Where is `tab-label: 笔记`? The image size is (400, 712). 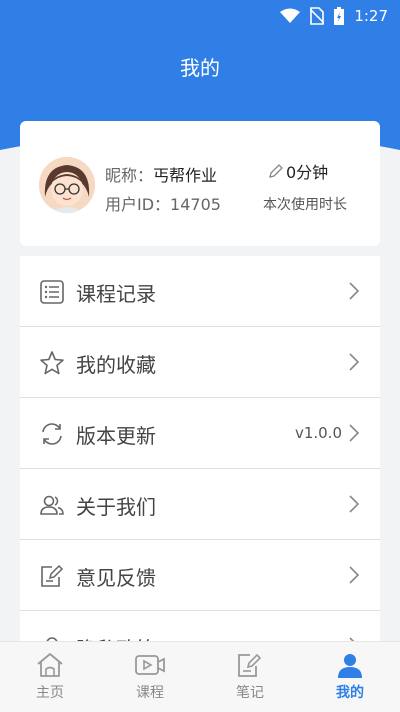
tab-label: 笔记 is located at coordinates (250, 693).